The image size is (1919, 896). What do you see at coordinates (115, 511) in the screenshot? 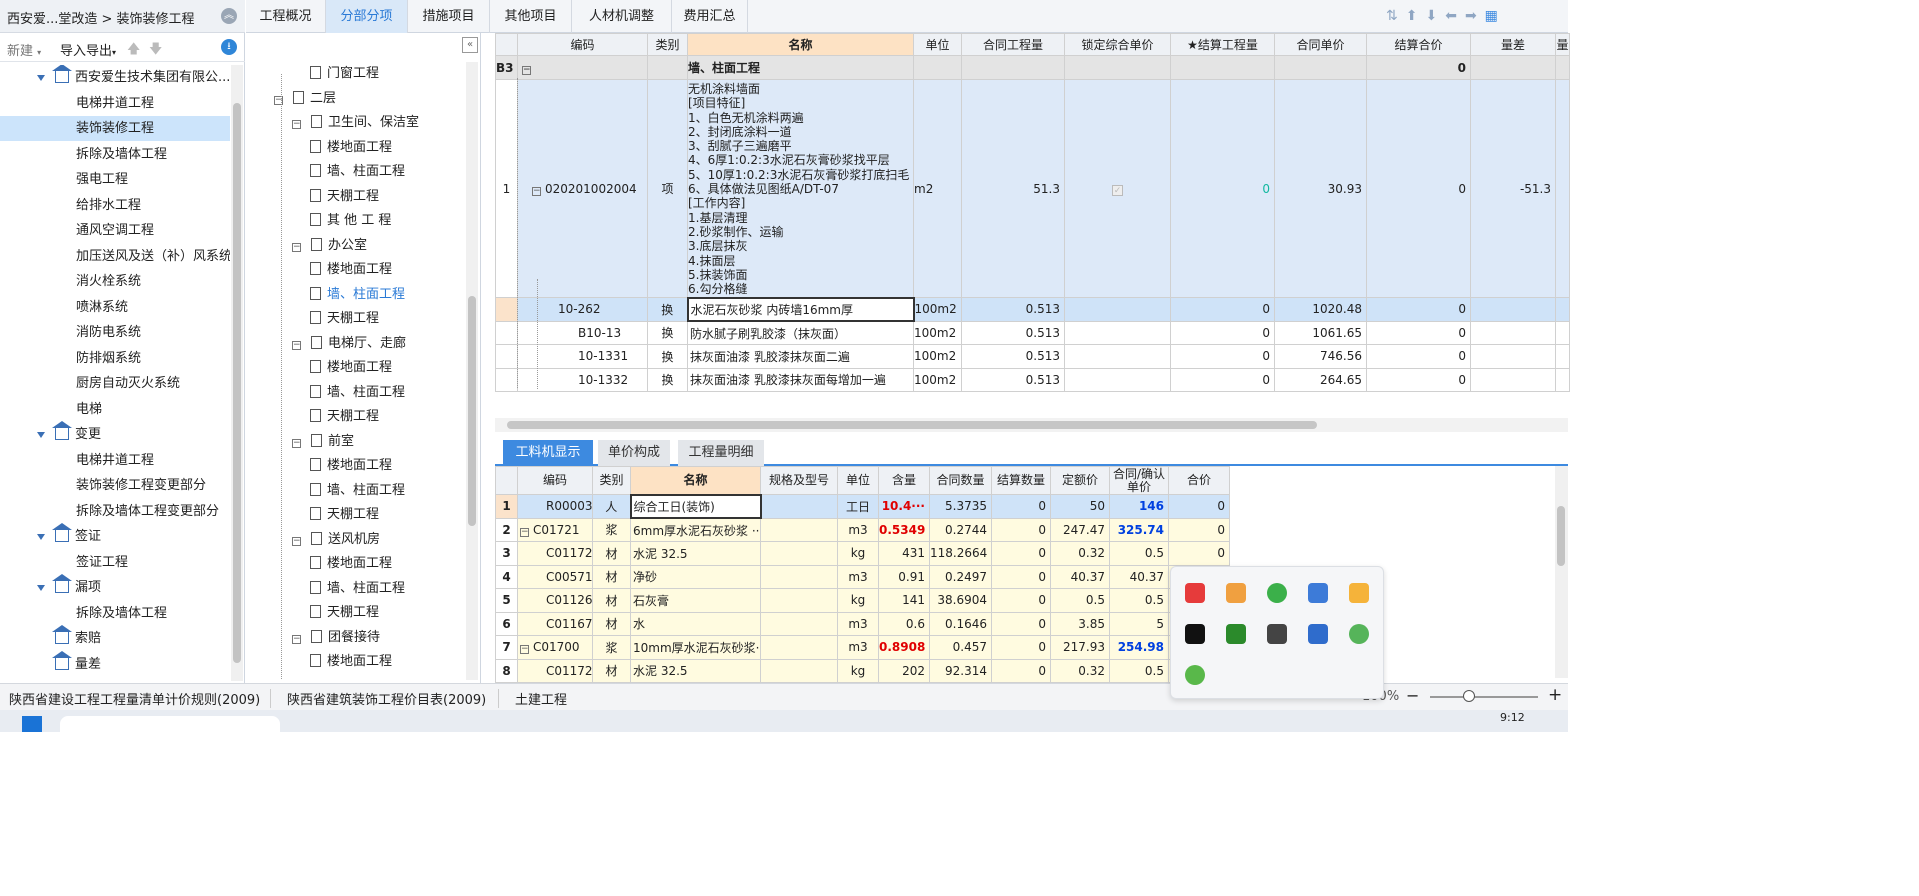
I see `tree-item: 拆除及墙体工程变更部分` at bounding box center [115, 511].